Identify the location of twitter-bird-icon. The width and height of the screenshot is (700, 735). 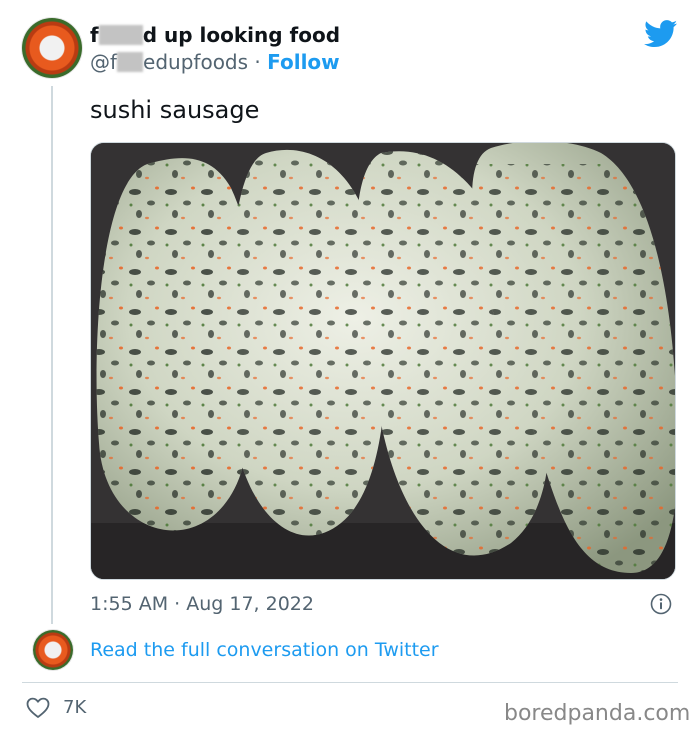
(661, 34).